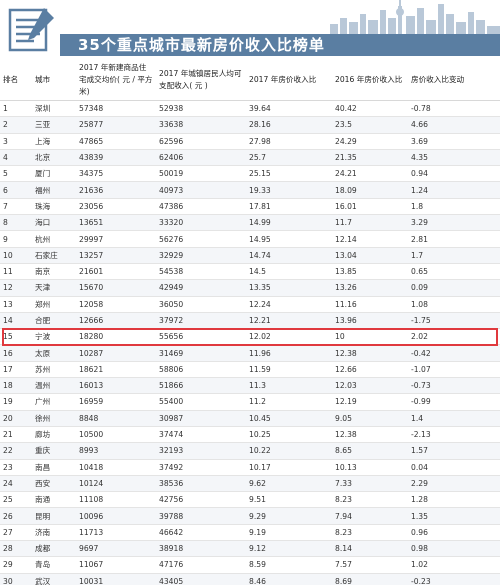  What do you see at coordinates (116, 141) in the screenshot?
I see `cell-price: 47865` at bounding box center [116, 141].